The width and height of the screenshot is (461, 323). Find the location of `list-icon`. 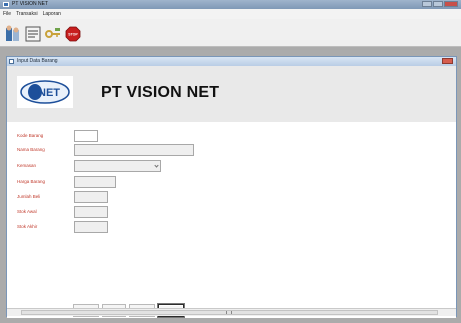

list-icon is located at coordinates (32, 33).